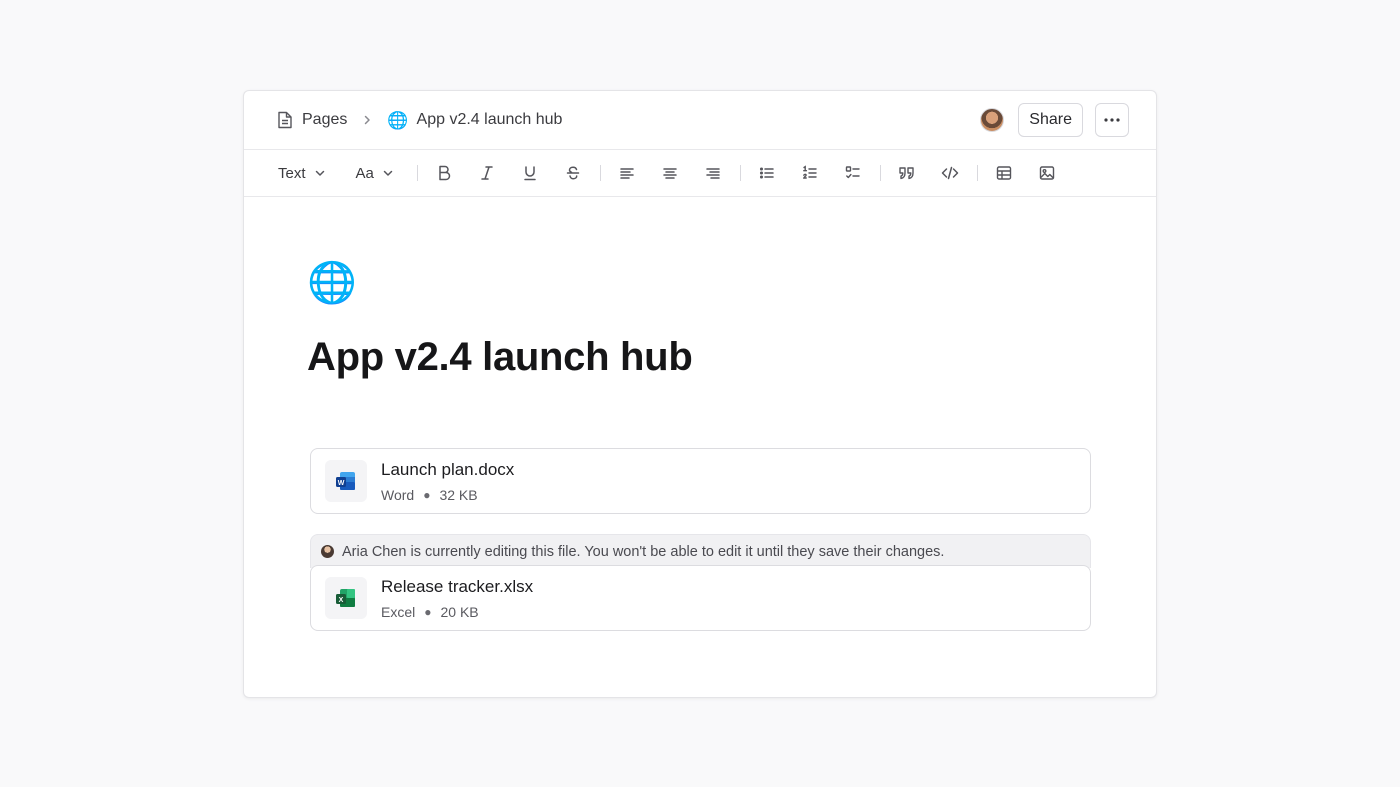 The width and height of the screenshot is (1400, 787). I want to click on strikethrough-button, so click(573, 173).